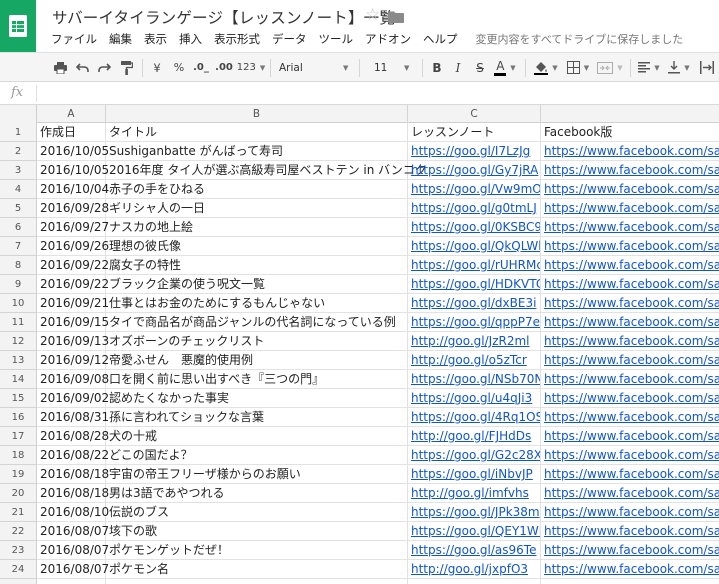 The height and width of the screenshot is (584, 719). Describe the element at coordinates (257, 417) in the screenshot. I see `cell-title: 孫に言われてショックな言葉` at that location.